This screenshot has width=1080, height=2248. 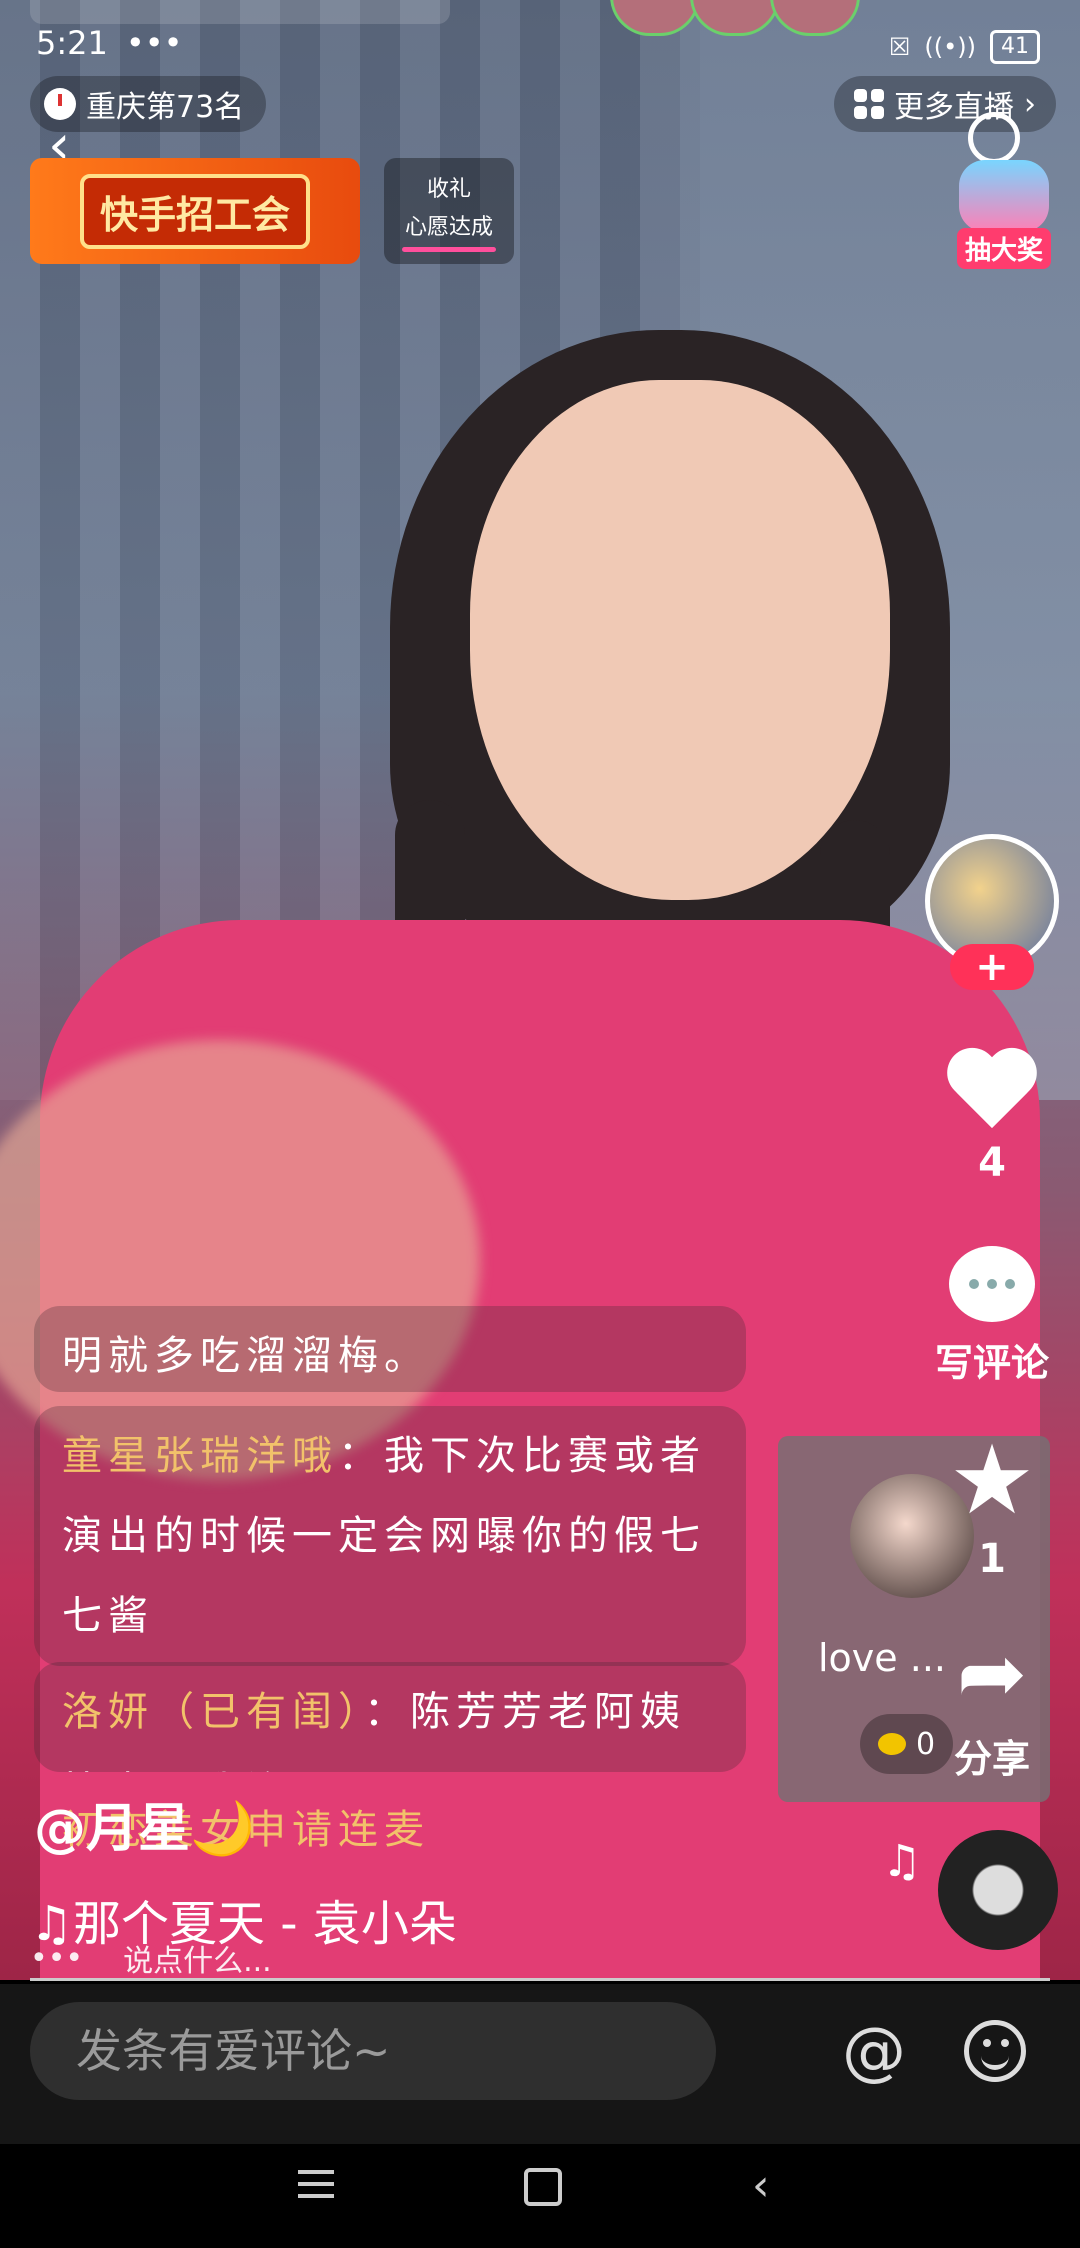 What do you see at coordinates (899, 47) in the screenshot?
I see `sim-off-icon: ☒` at bounding box center [899, 47].